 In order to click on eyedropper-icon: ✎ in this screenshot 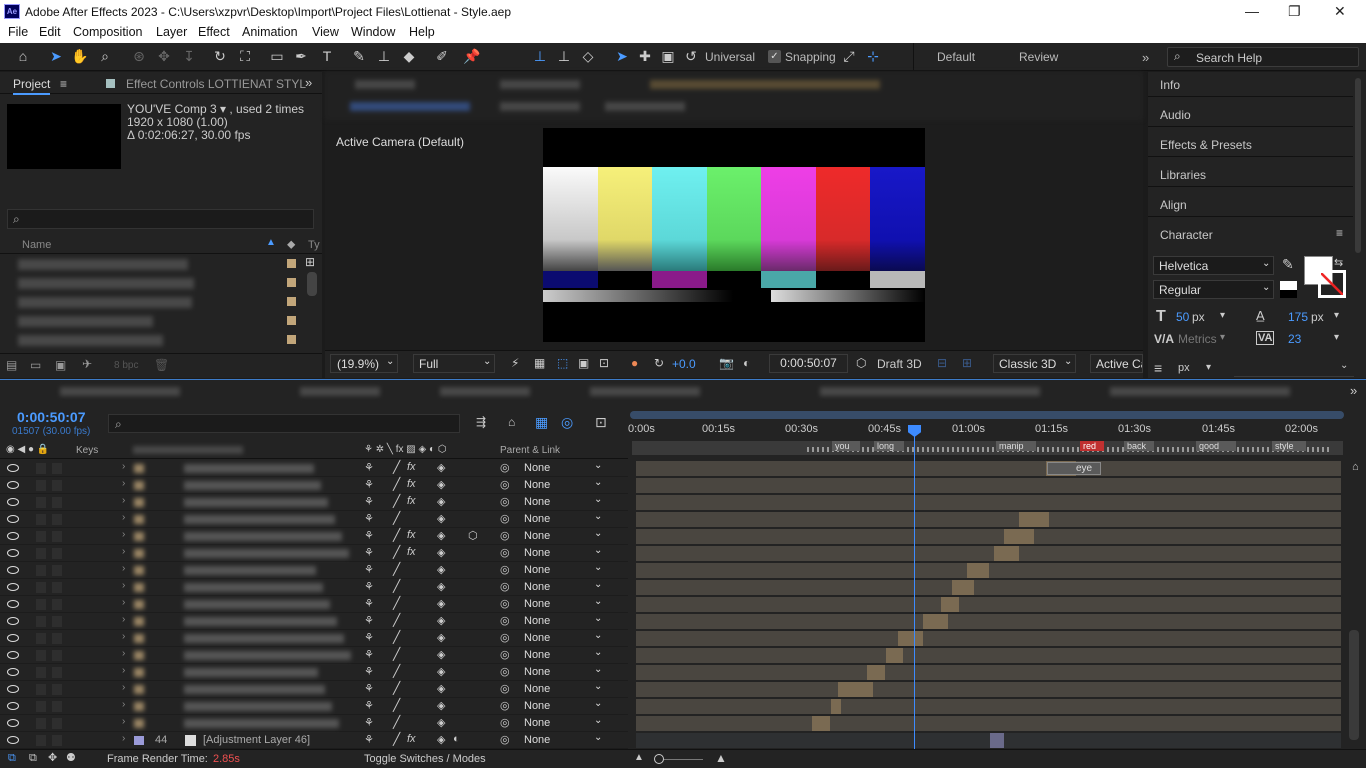, I will do `click(1288, 264)`.